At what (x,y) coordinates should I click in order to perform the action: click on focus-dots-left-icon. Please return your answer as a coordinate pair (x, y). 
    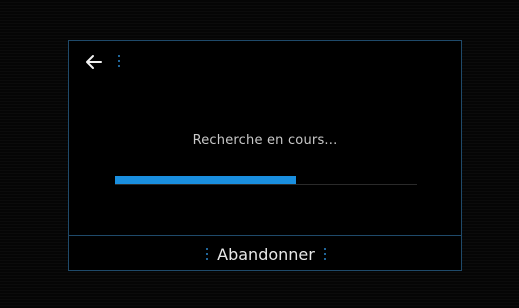
    Looking at the image, I should click on (207, 254).